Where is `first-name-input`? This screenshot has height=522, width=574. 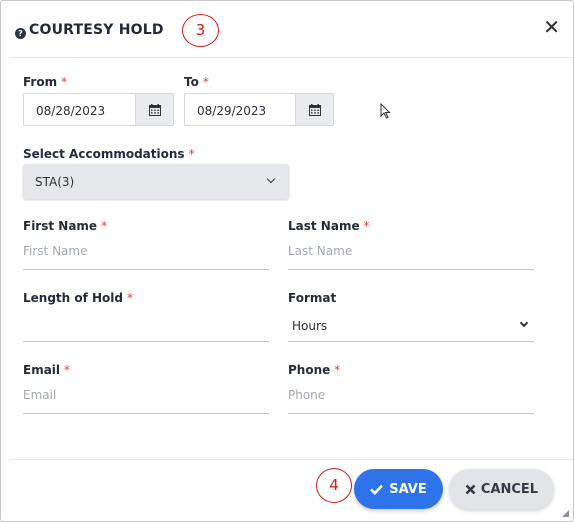
first-name-input is located at coordinates (146, 249).